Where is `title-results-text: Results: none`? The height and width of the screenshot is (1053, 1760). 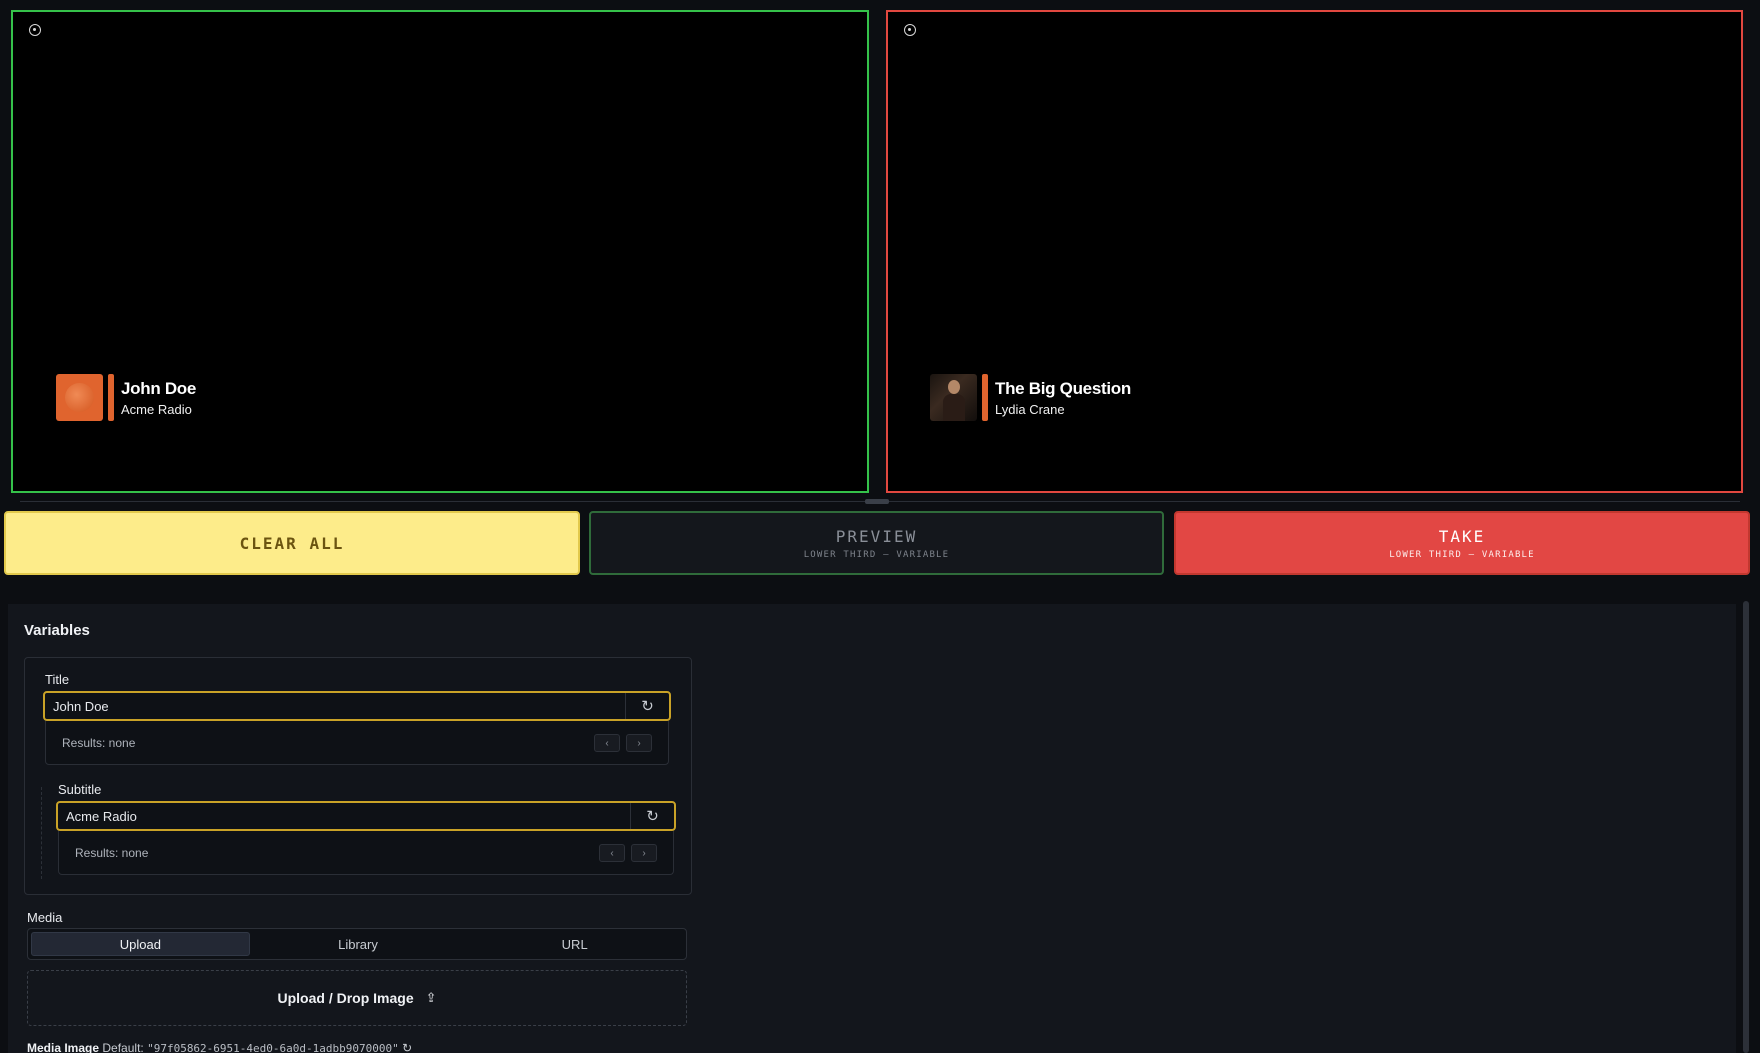 title-results-text: Results: none is located at coordinates (99, 743).